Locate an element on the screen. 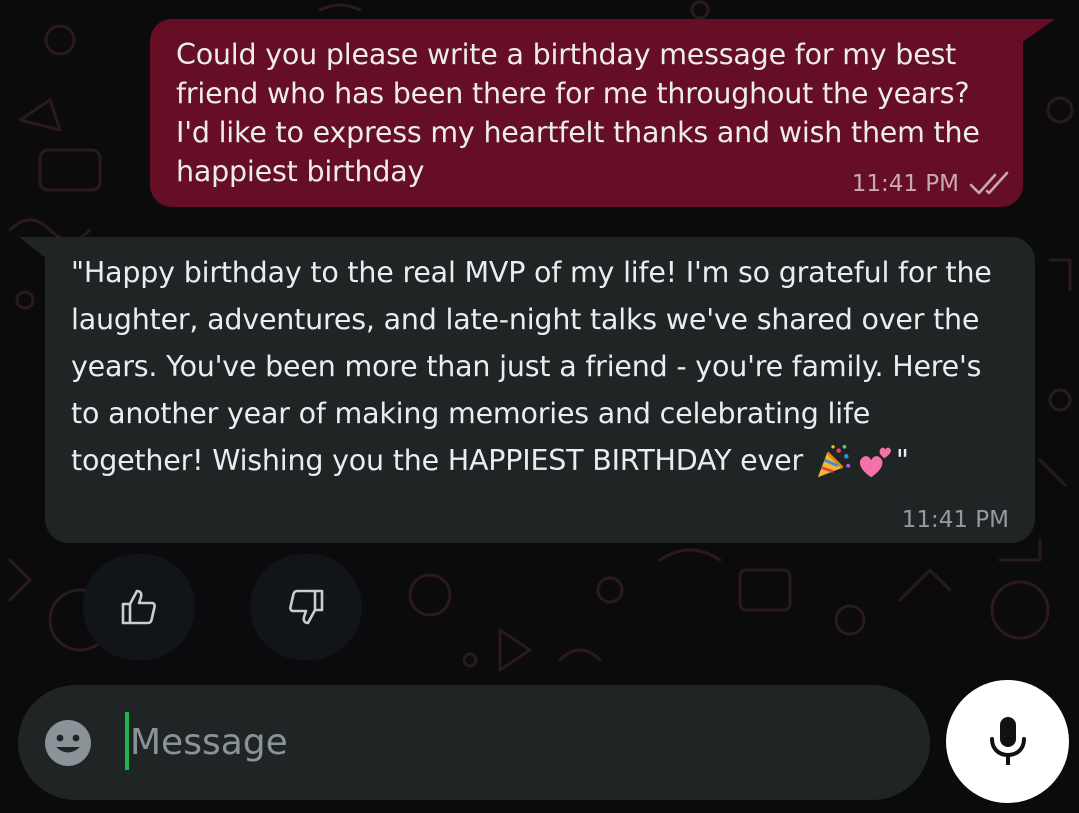 Image resolution: width=1079 pixels, height=813 pixels. party-popper-emoji is located at coordinates (833, 461).